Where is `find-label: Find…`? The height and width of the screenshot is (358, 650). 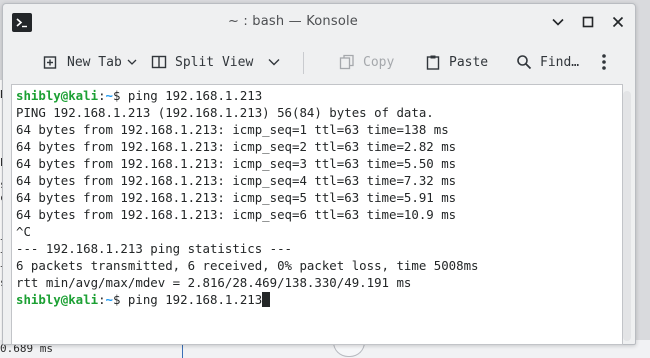 find-label: Find… is located at coordinates (560, 62).